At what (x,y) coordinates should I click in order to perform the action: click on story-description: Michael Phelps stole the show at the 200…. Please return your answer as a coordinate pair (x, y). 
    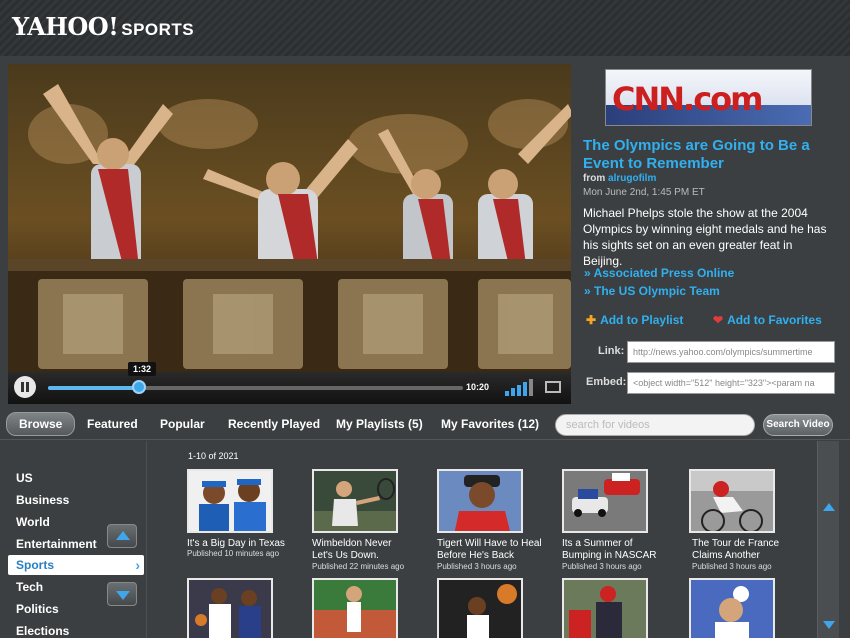
    Looking at the image, I should click on (705, 237).